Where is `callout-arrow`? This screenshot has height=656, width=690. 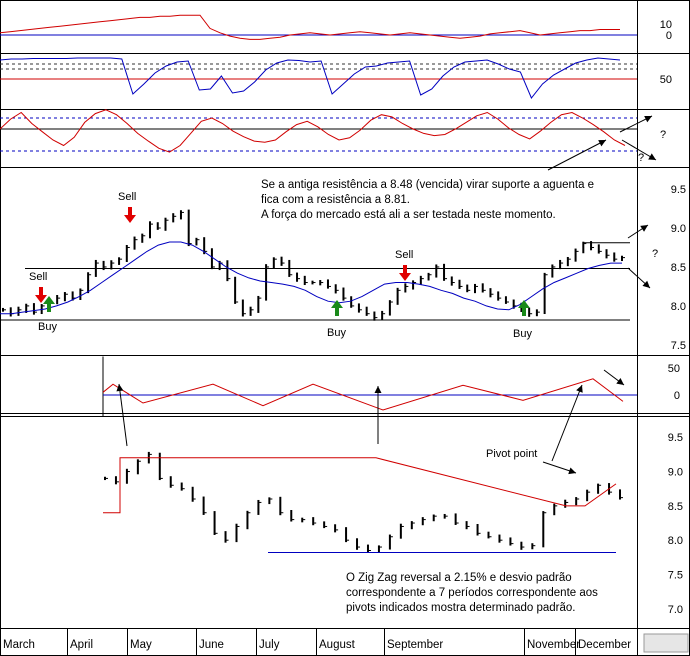 callout-arrow is located at coordinates (577, 155).